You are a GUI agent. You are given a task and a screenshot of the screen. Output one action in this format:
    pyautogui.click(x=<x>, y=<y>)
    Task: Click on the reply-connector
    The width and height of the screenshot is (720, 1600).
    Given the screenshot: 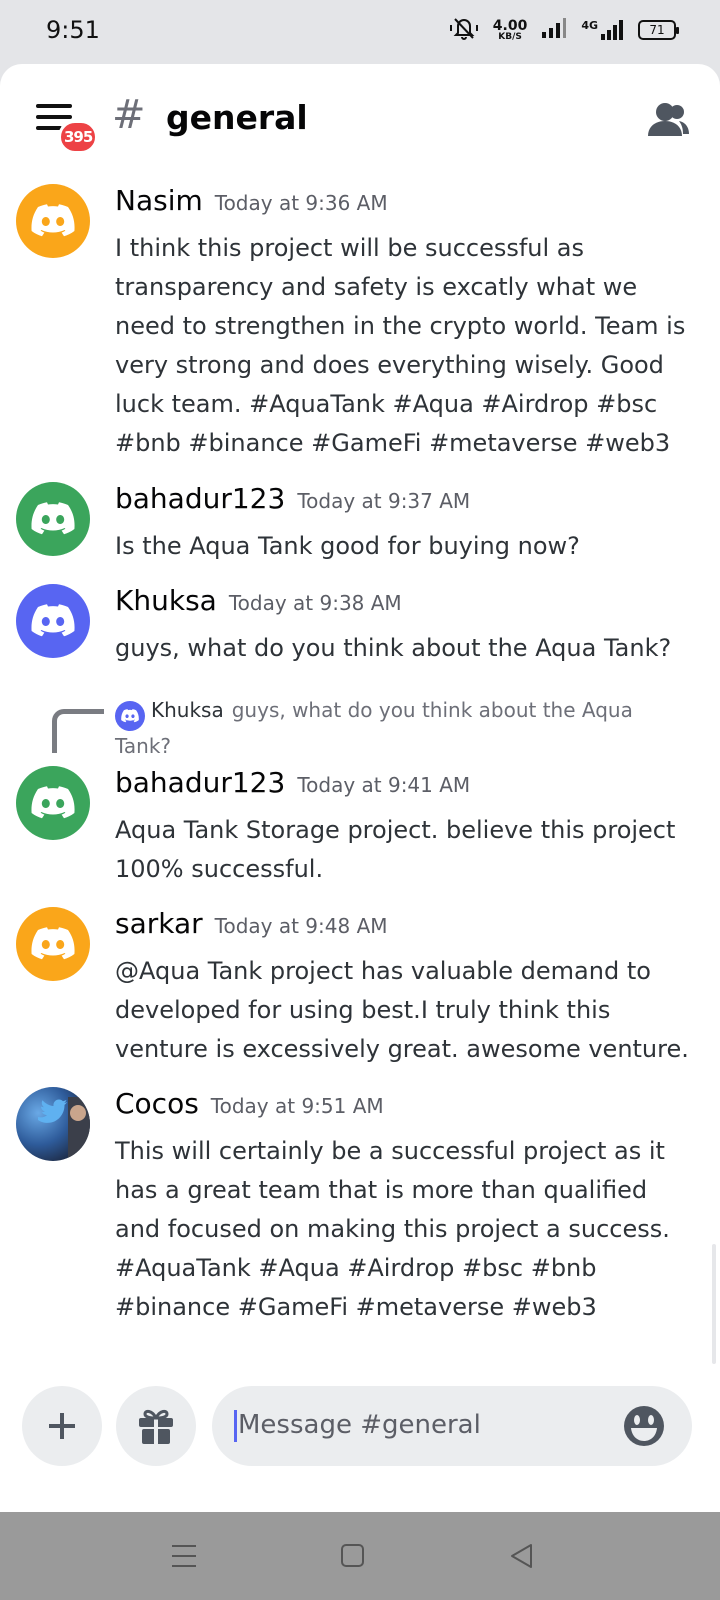 What is the action you would take?
    pyautogui.click(x=78, y=731)
    